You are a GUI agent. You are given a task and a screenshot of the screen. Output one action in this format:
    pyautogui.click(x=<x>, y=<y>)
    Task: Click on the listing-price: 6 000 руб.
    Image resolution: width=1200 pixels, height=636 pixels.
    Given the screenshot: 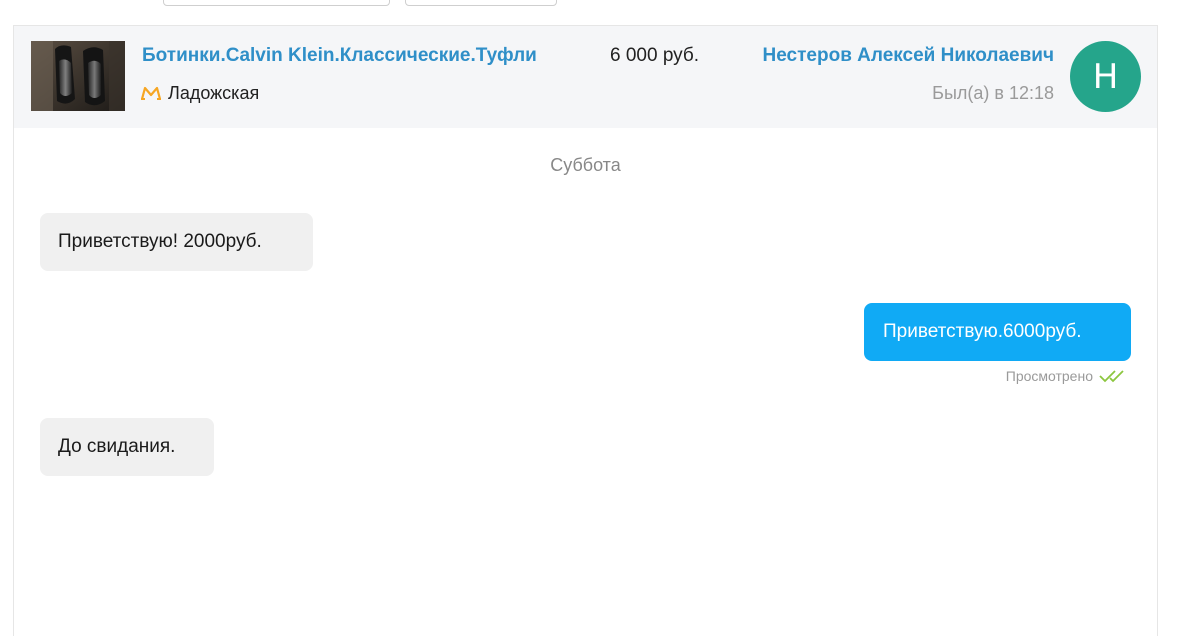 What is the action you would take?
    pyautogui.click(x=655, y=55)
    